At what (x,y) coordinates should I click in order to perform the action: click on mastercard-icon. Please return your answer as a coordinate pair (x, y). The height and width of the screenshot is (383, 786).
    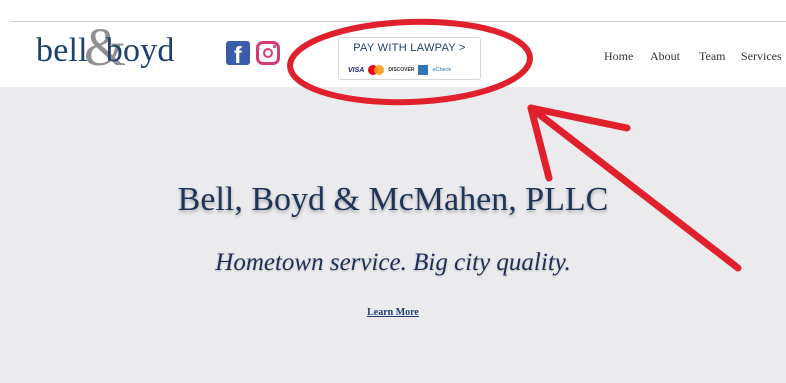
    Looking at the image, I should click on (376, 70).